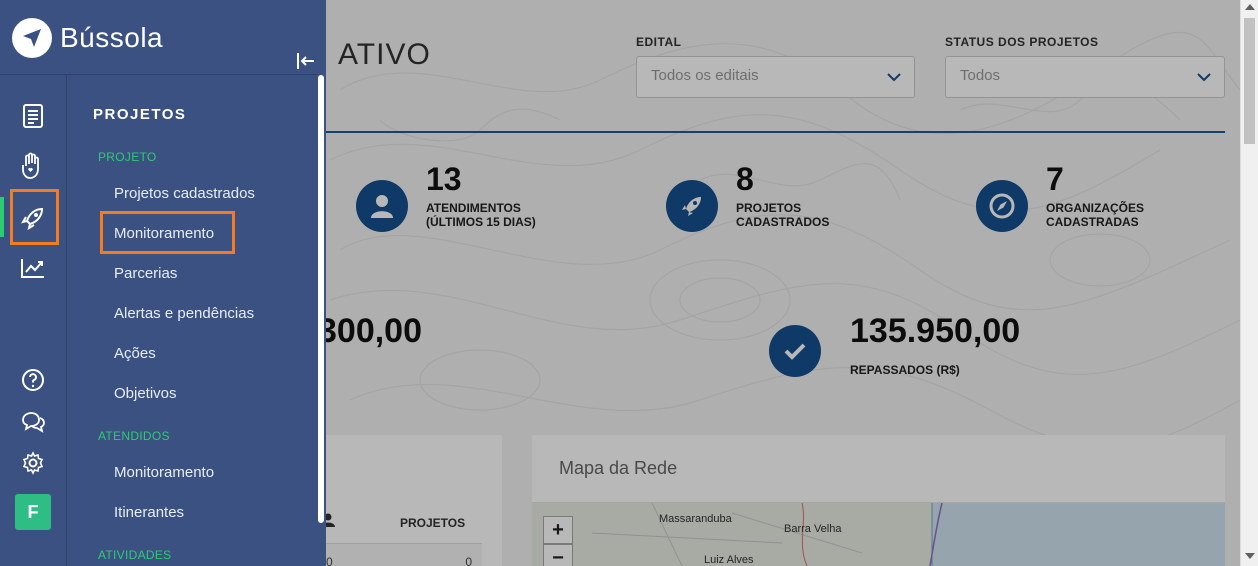 This screenshot has height=566, width=1258. What do you see at coordinates (33, 422) in the screenshot?
I see `chat-icon` at bounding box center [33, 422].